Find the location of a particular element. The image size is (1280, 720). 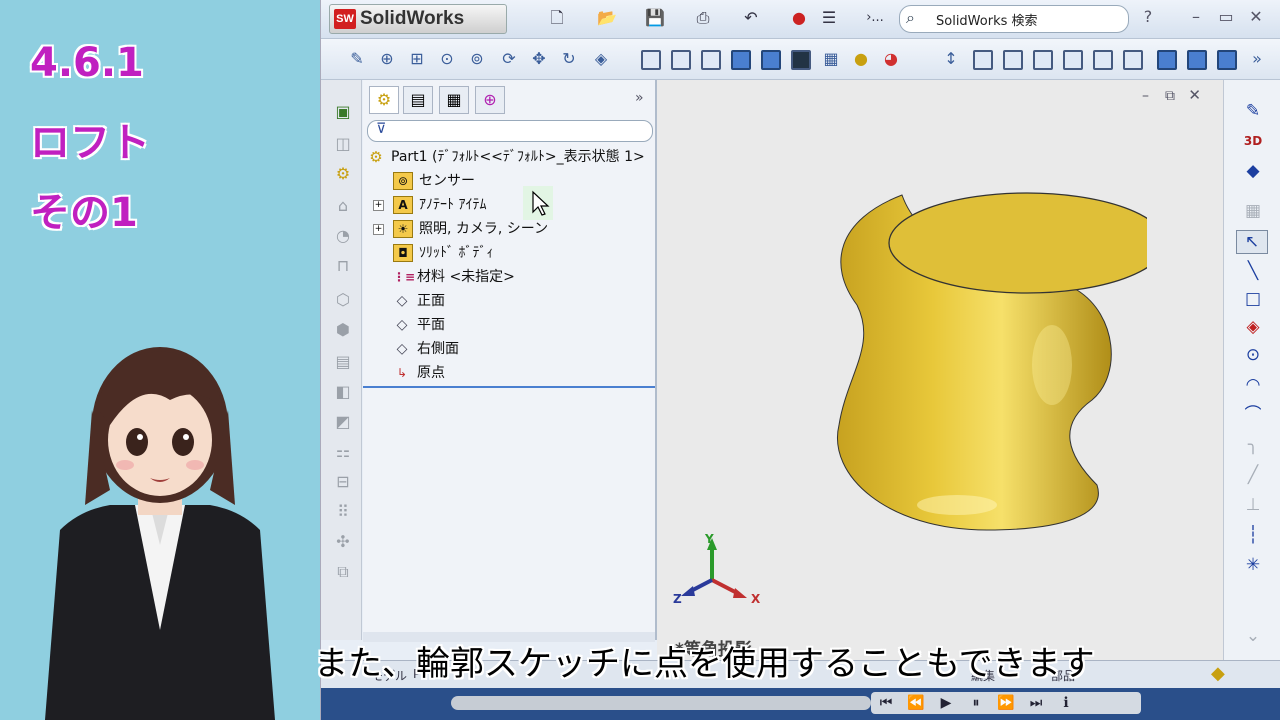

view-bottom-icon is located at coordinates (1133, 60).